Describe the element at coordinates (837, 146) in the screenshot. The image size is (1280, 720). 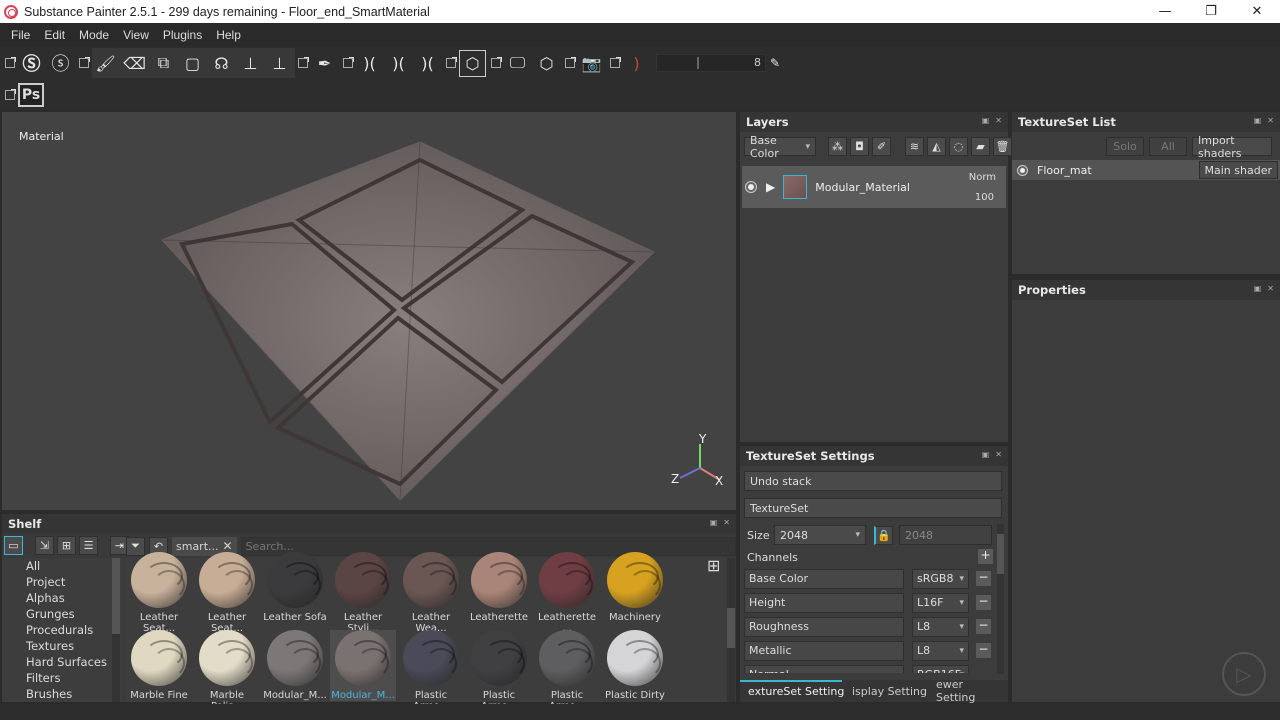
I see `add-effect-icon: ⁂` at that location.